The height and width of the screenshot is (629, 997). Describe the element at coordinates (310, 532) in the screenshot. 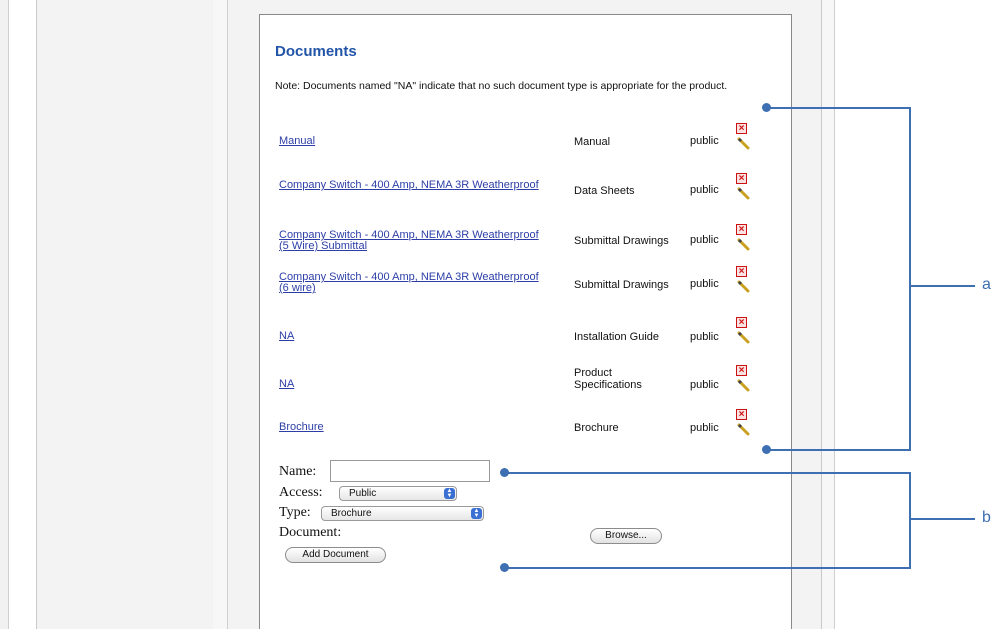

I see `document-label: Document:` at that location.